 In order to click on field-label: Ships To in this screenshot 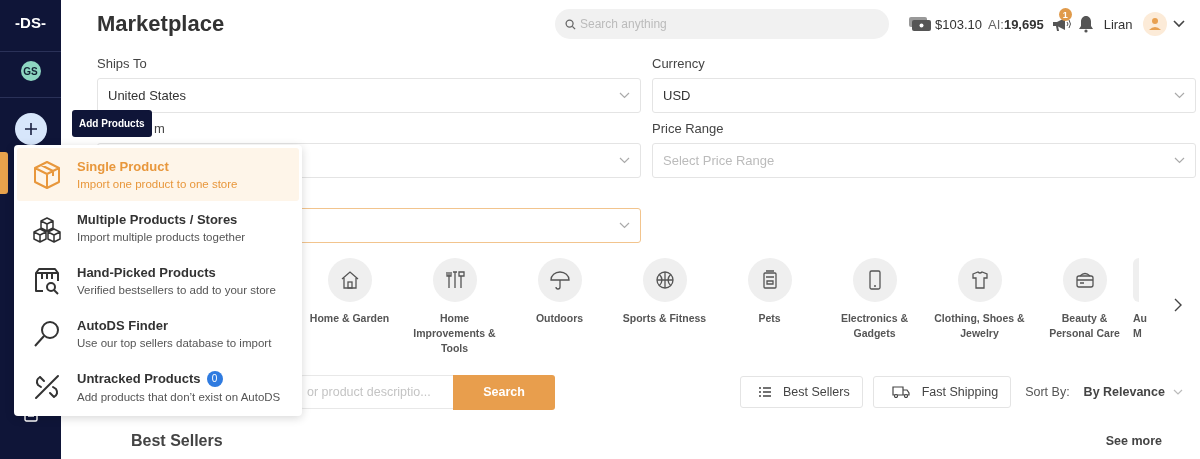, I will do `click(122, 63)`.